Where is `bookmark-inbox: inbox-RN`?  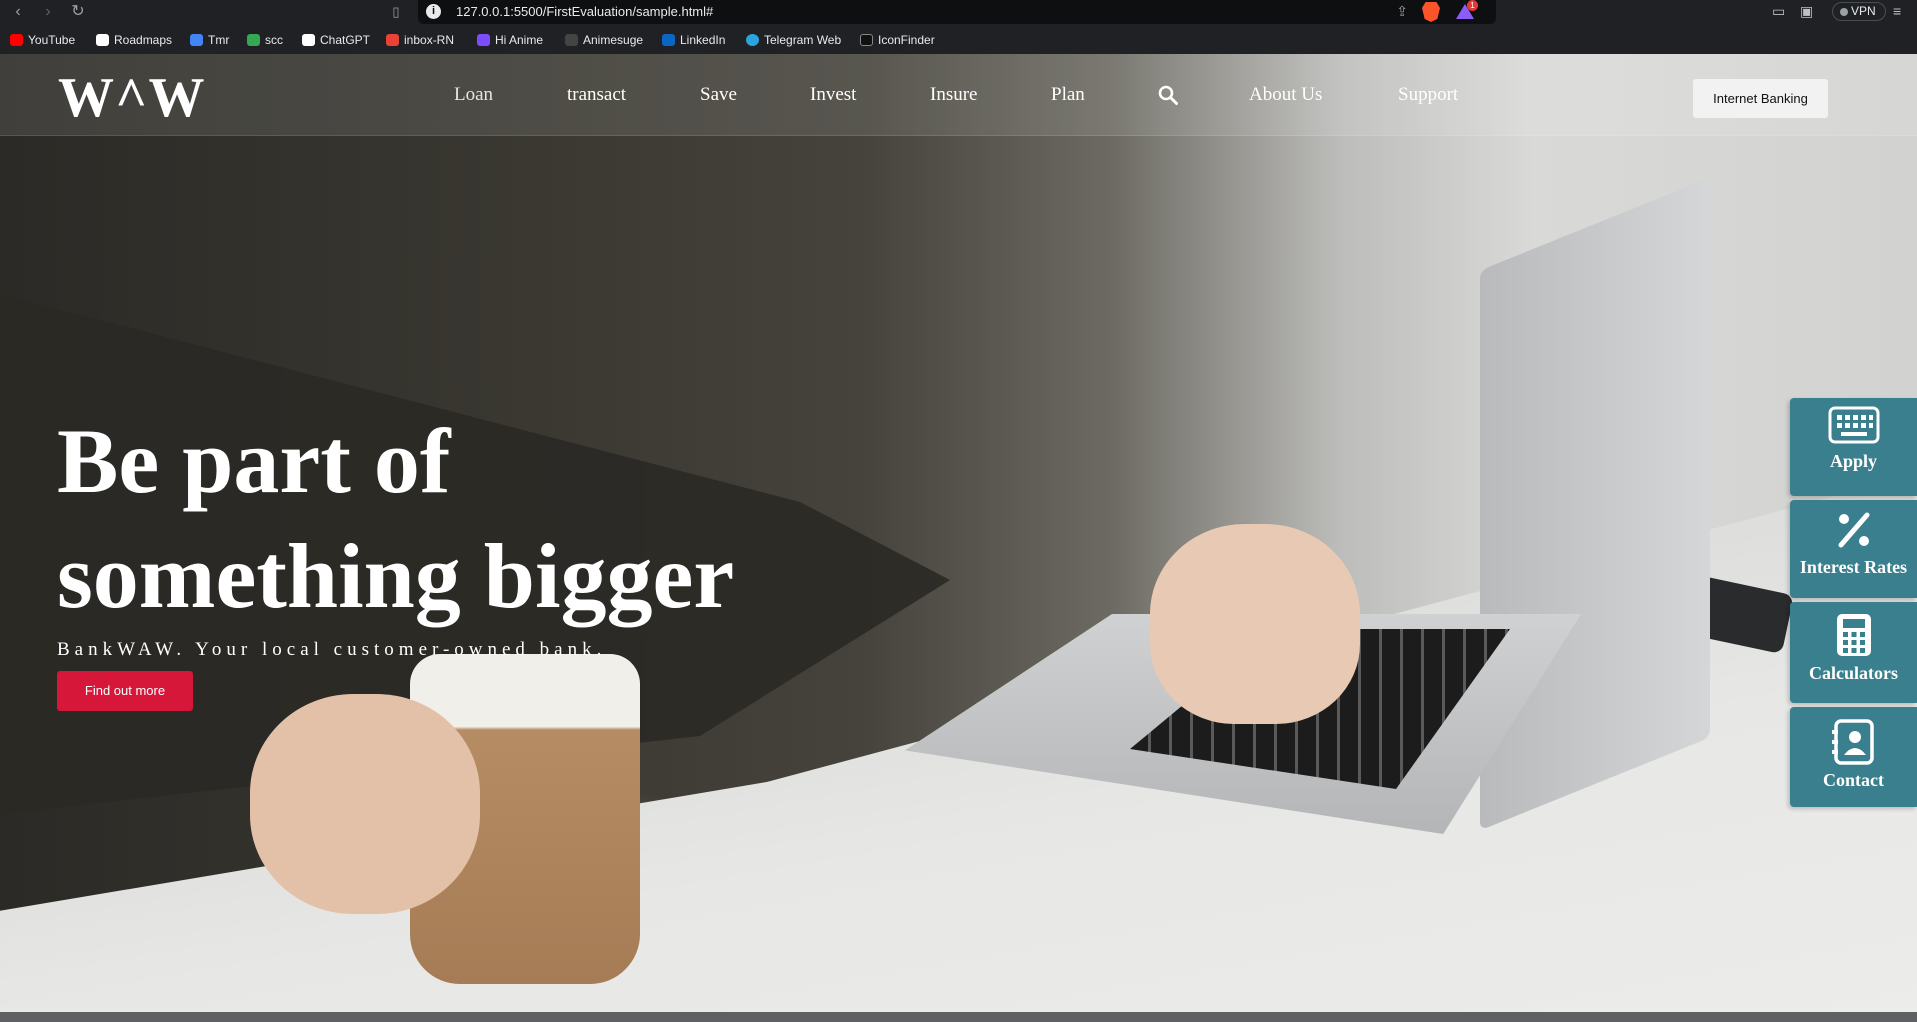 bookmark-inbox: inbox-RN is located at coordinates (420, 40).